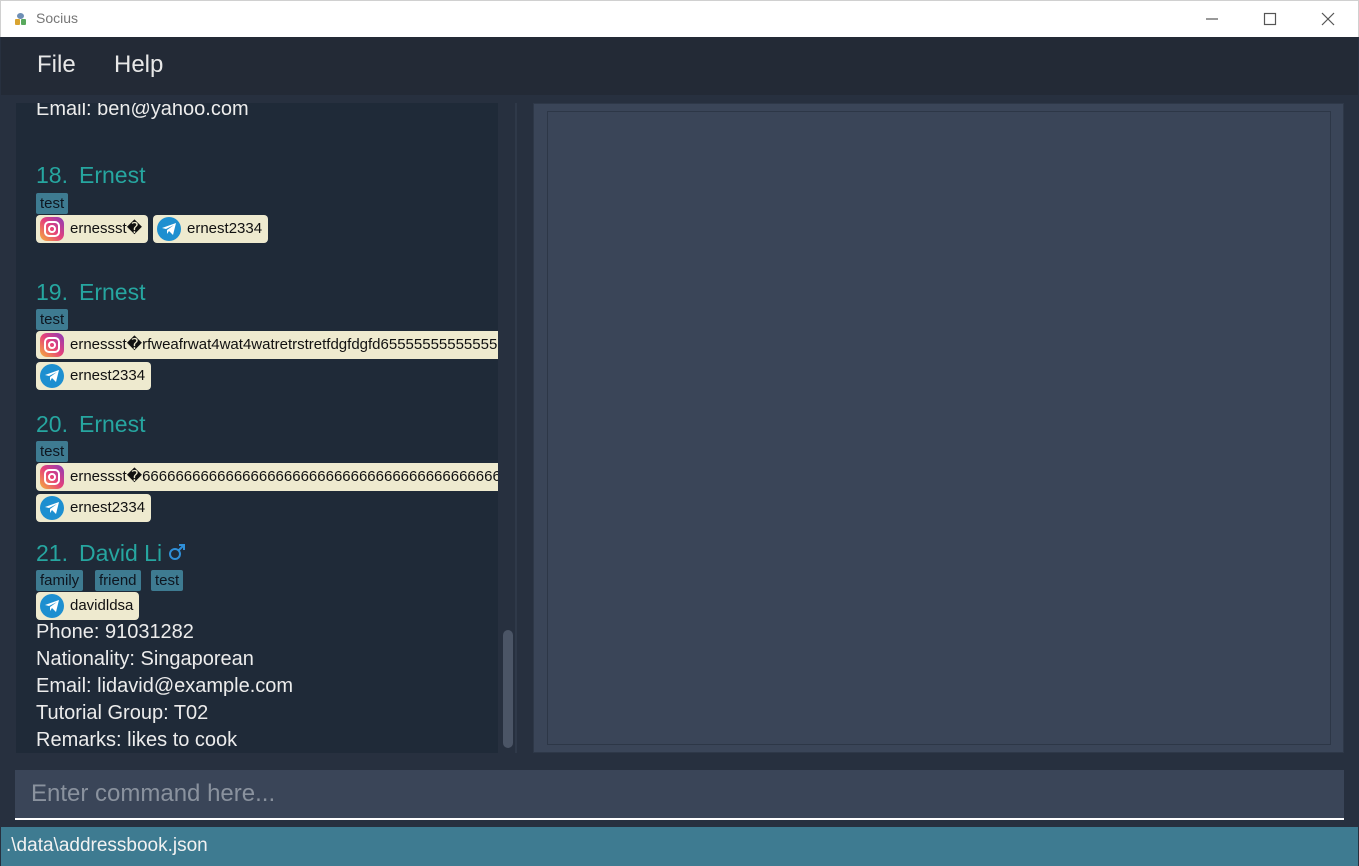  I want to click on person-name-row: 19. Ernest, so click(90, 292).